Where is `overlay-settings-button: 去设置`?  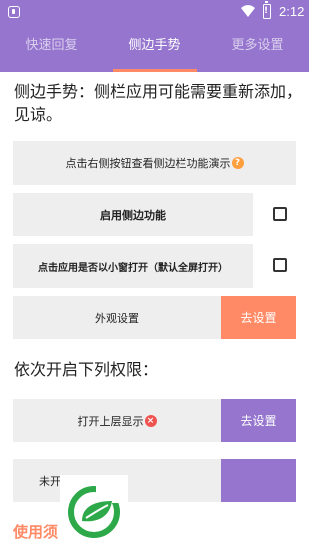
overlay-settings-button: 去设置 is located at coordinates (258, 420).